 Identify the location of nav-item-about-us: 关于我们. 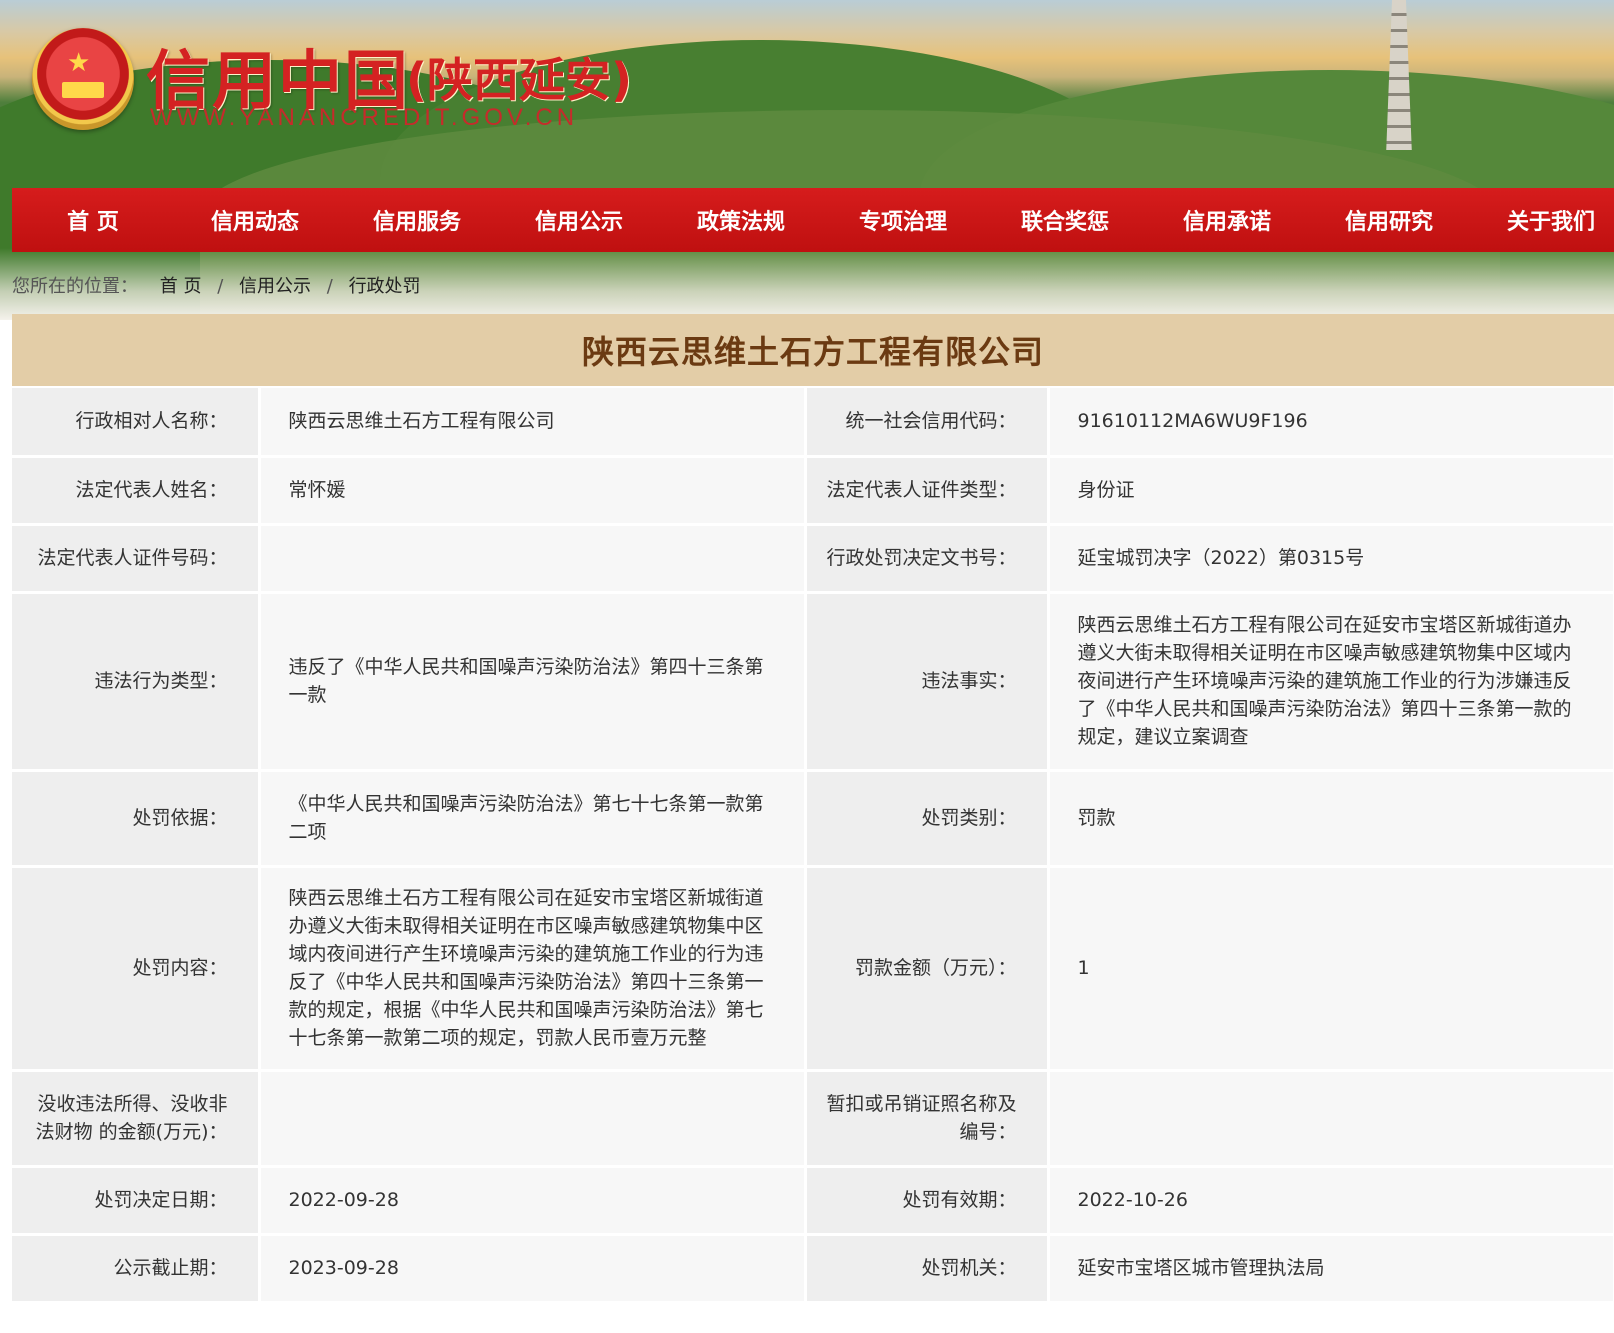
(1542, 220).